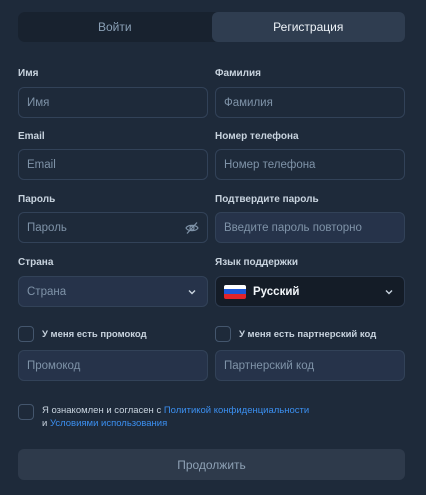 The height and width of the screenshot is (495, 426). Describe the element at coordinates (248, 102) in the screenshot. I see `last-name-placeholder: Фамилия` at that location.